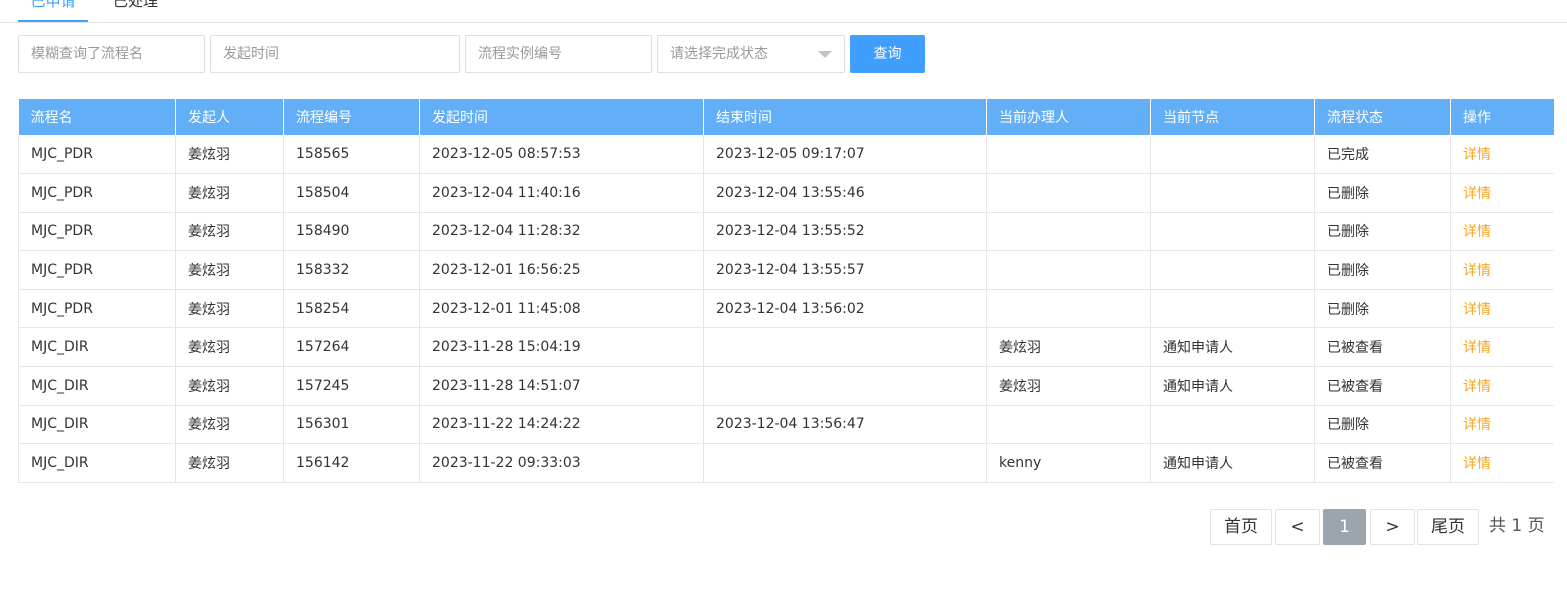 The image size is (1567, 594). Describe the element at coordinates (845, 232) in the screenshot. I see `cell-end-time: 2023-12-04 13:55:52` at that location.